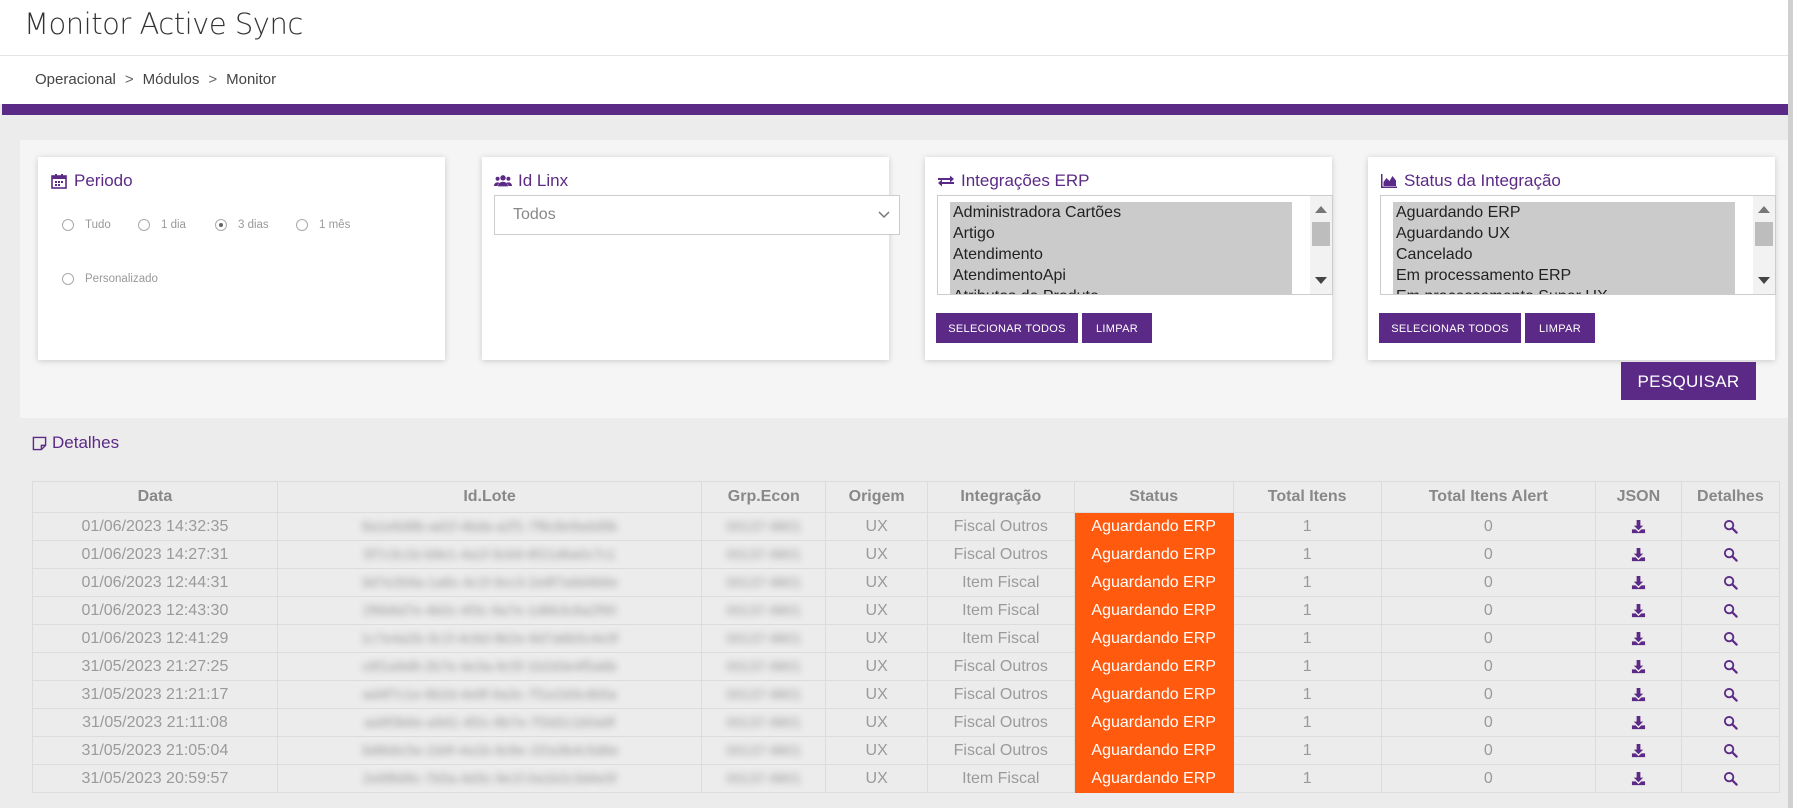  I want to click on radio-tudo, so click(68, 225).